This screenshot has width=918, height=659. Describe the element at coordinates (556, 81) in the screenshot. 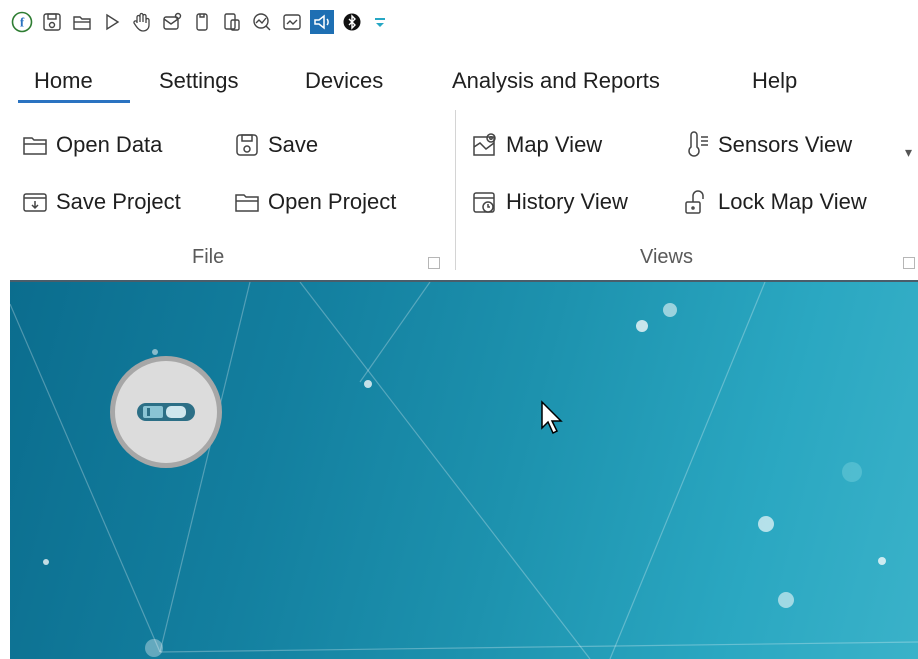

I see `tab-analysis-and-reports: Analysis and Reports` at that location.